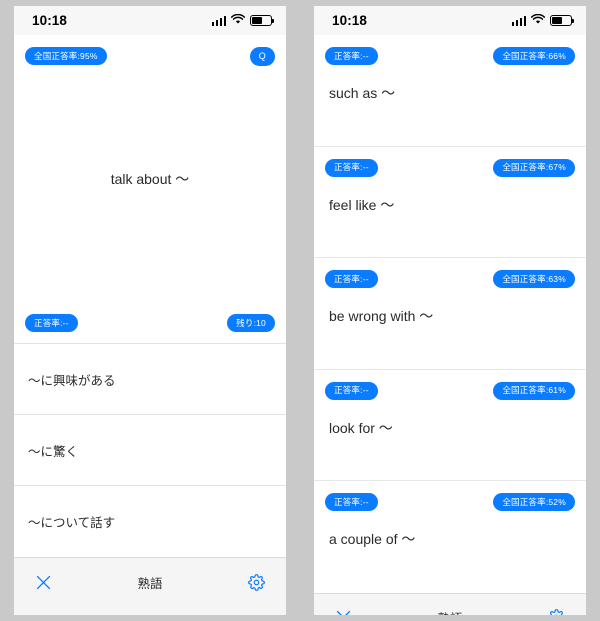 This screenshot has height=621, width=600. Describe the element at coordinates (150, 50) in the screenshot. I see `quiz-card-header: 全国正答率:95% Q` at that location.